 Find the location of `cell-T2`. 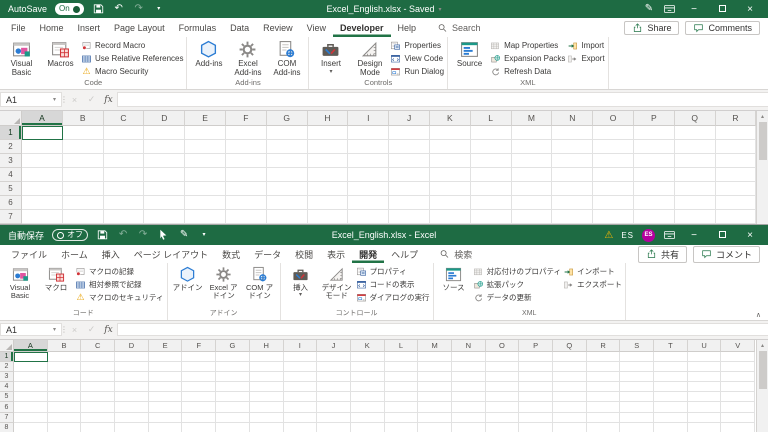

cell-T2 is located at coordinates (671, 367).